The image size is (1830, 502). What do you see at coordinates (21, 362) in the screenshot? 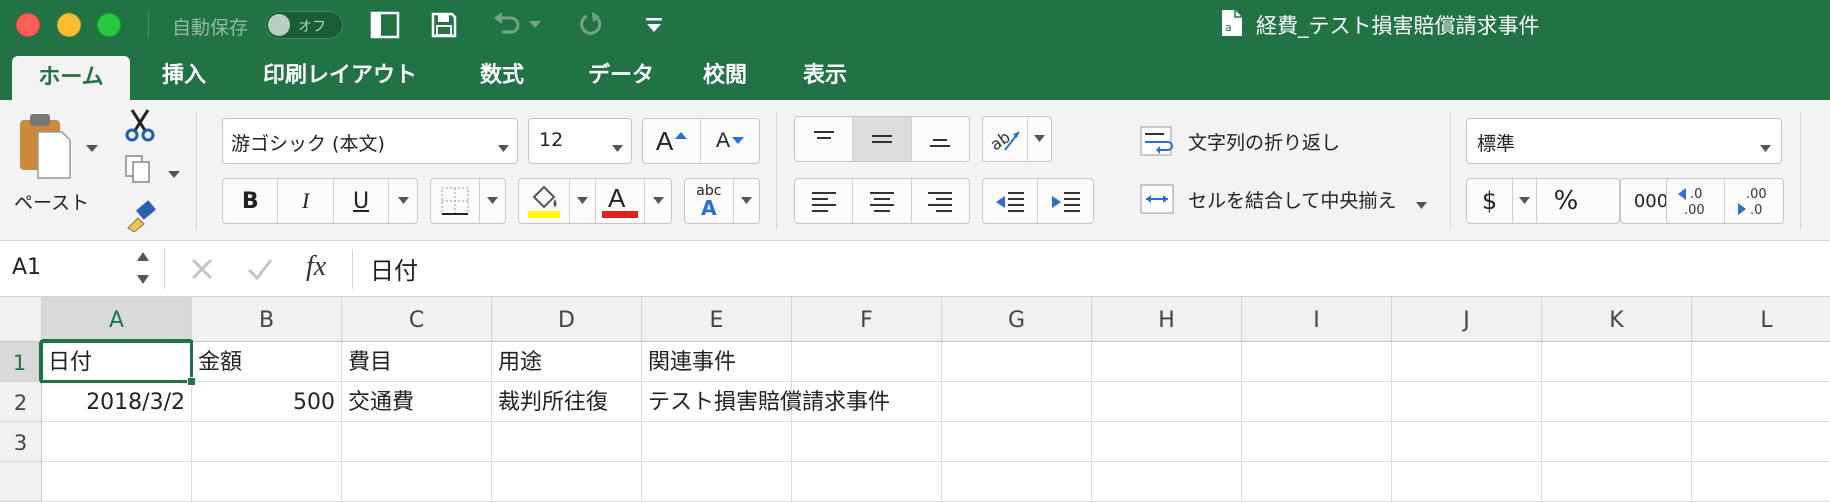
I see `row-header: 1` at bounding box center [21, 362].